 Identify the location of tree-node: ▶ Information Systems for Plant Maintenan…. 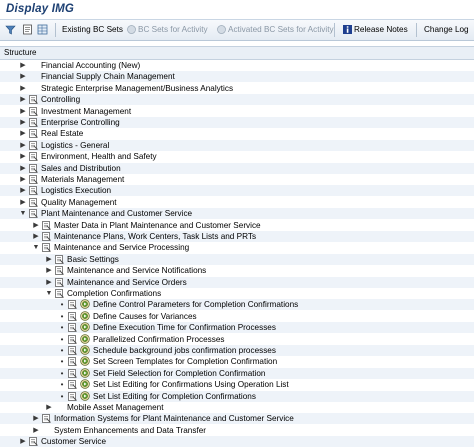
(237, 419).